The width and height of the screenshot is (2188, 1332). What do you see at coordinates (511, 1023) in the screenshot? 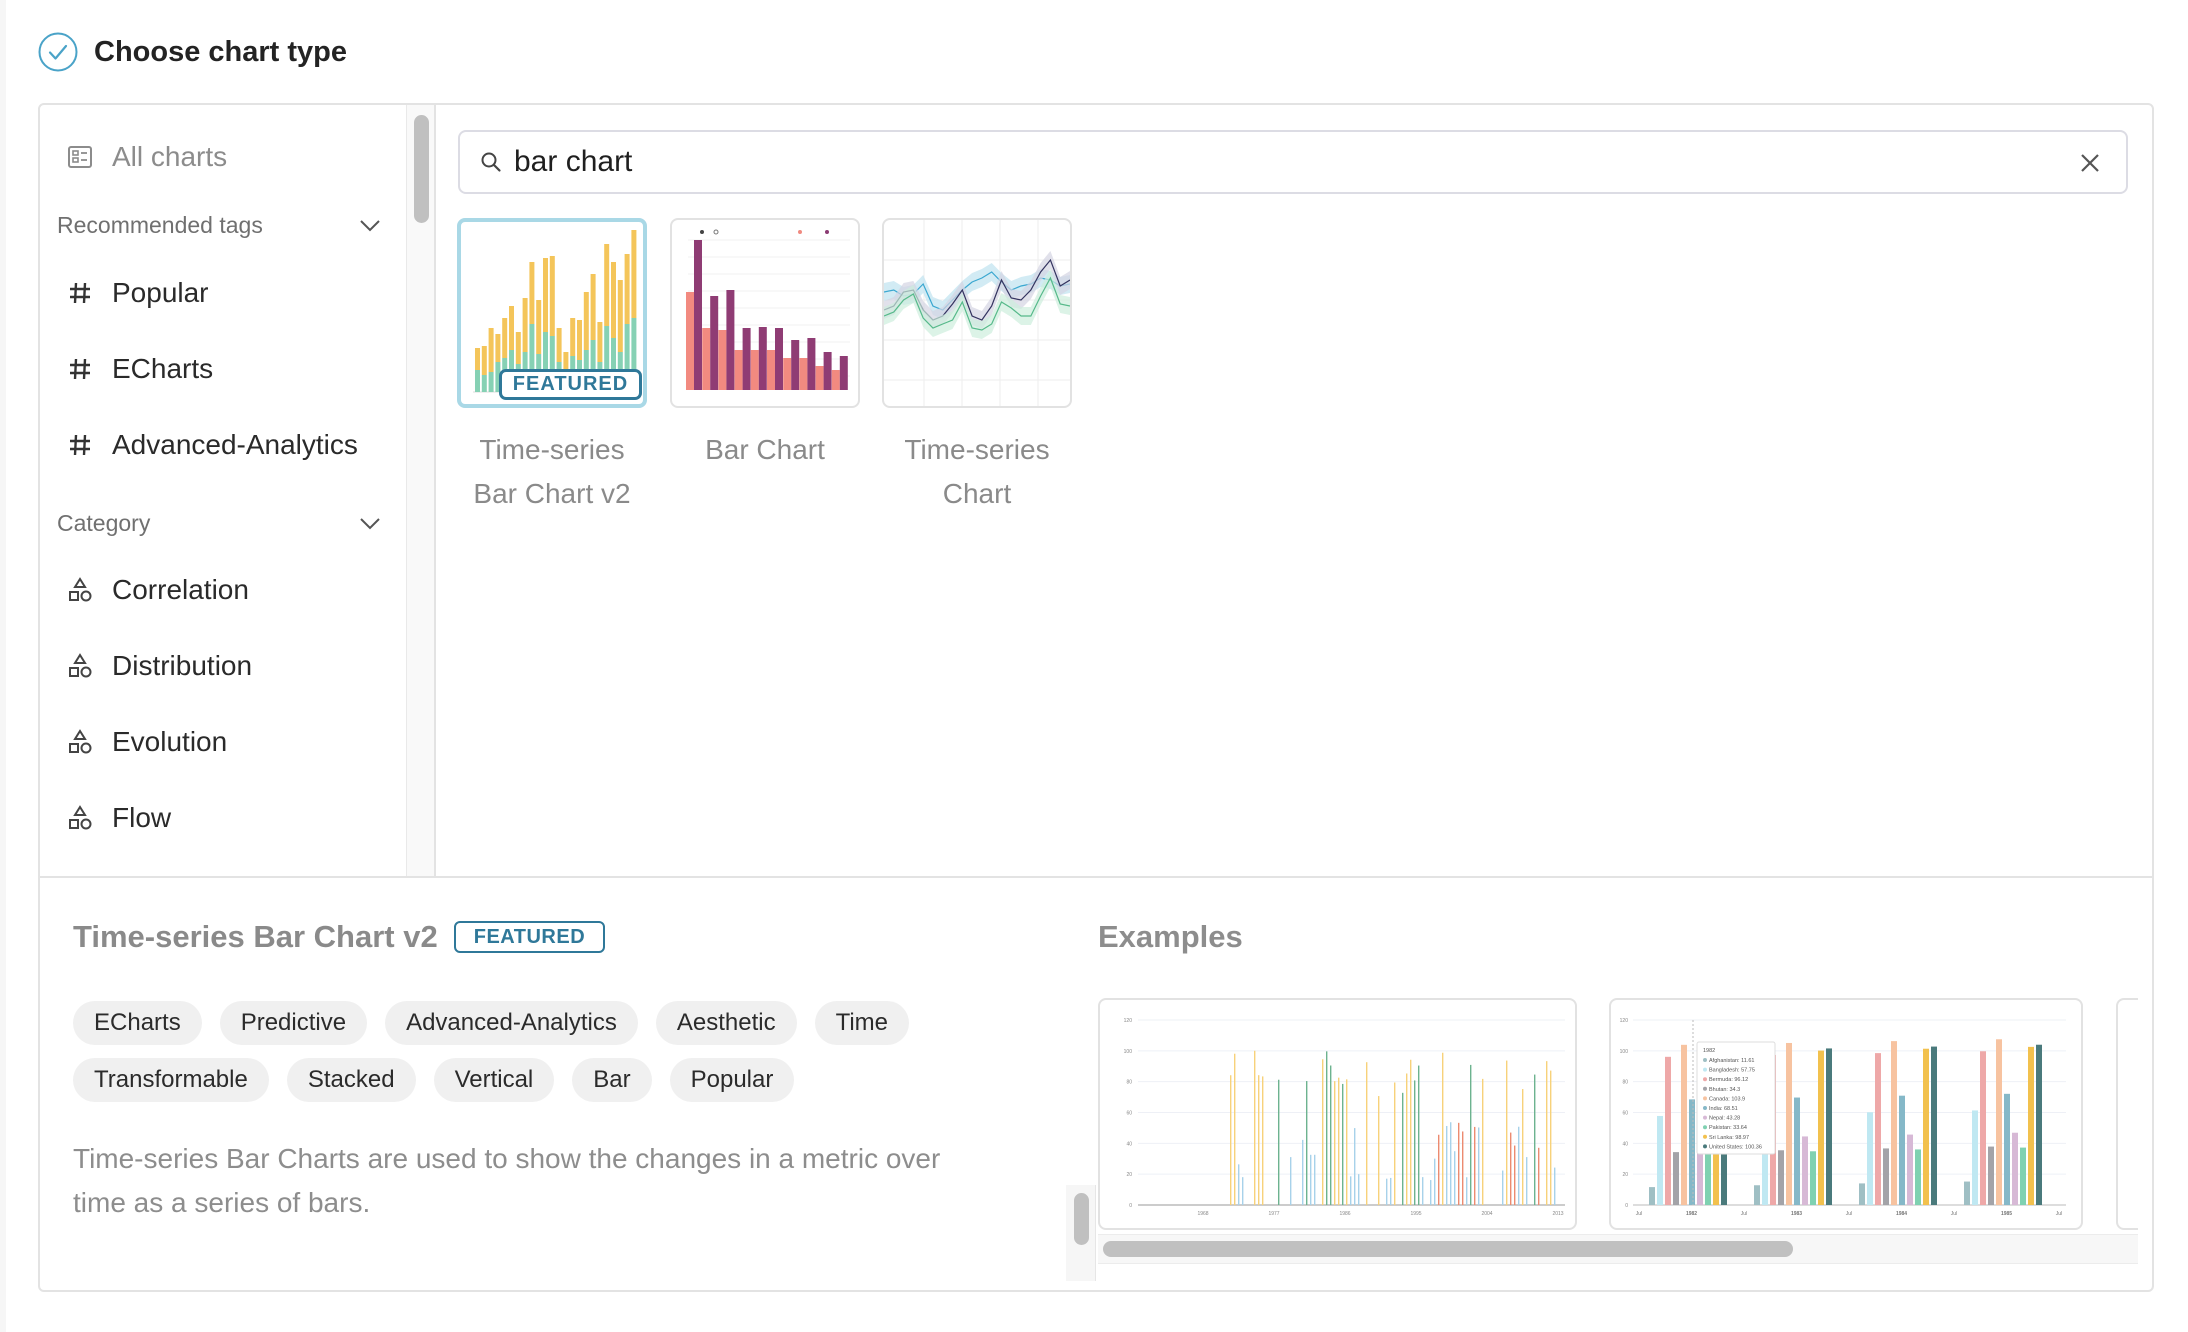
I see `tag-chip: Advanced-Analytics` at bounding box center [511, 1023].